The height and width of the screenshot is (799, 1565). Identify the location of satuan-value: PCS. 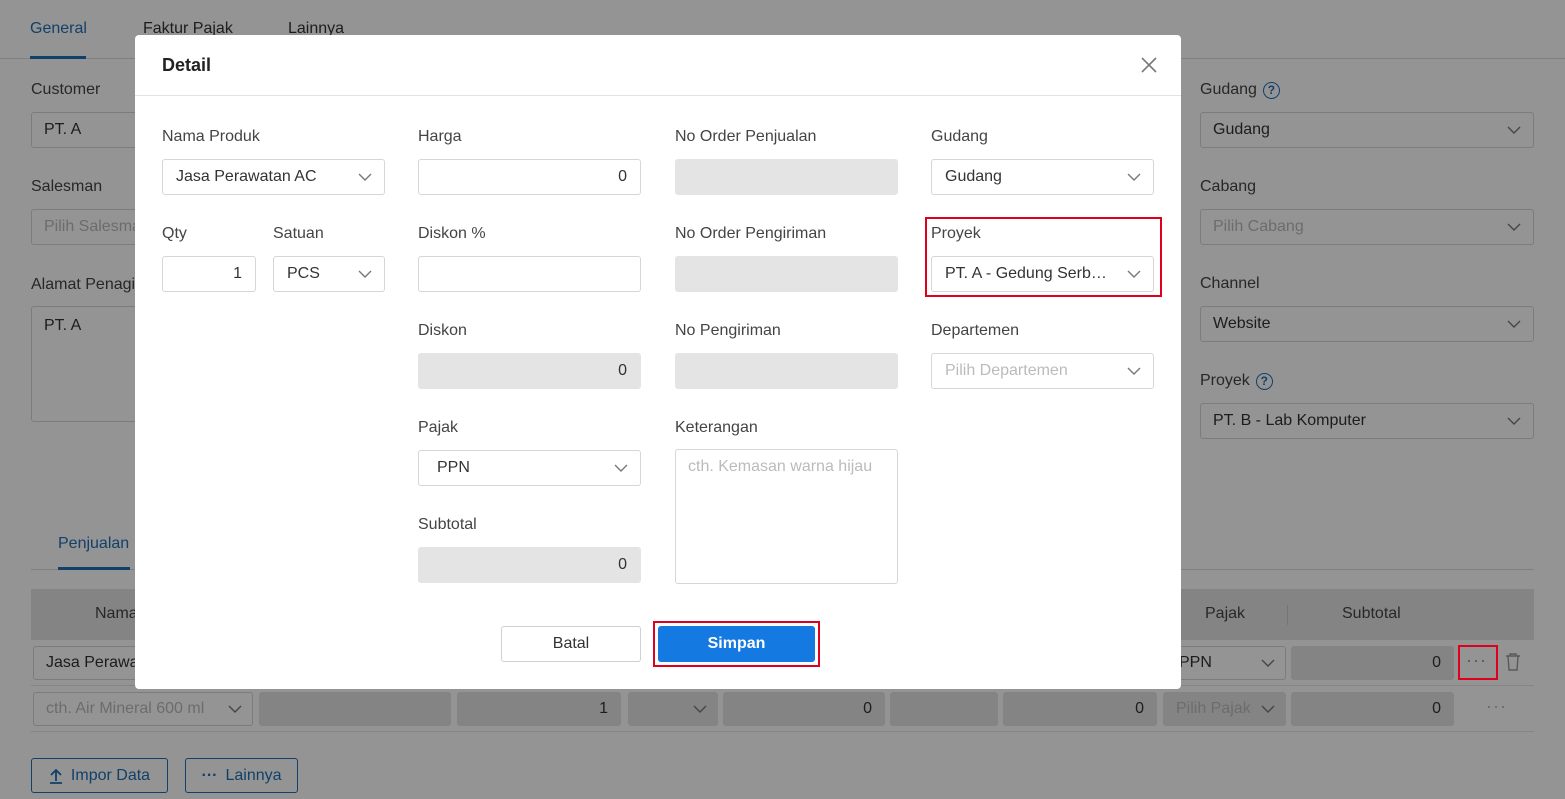
(303, 273).